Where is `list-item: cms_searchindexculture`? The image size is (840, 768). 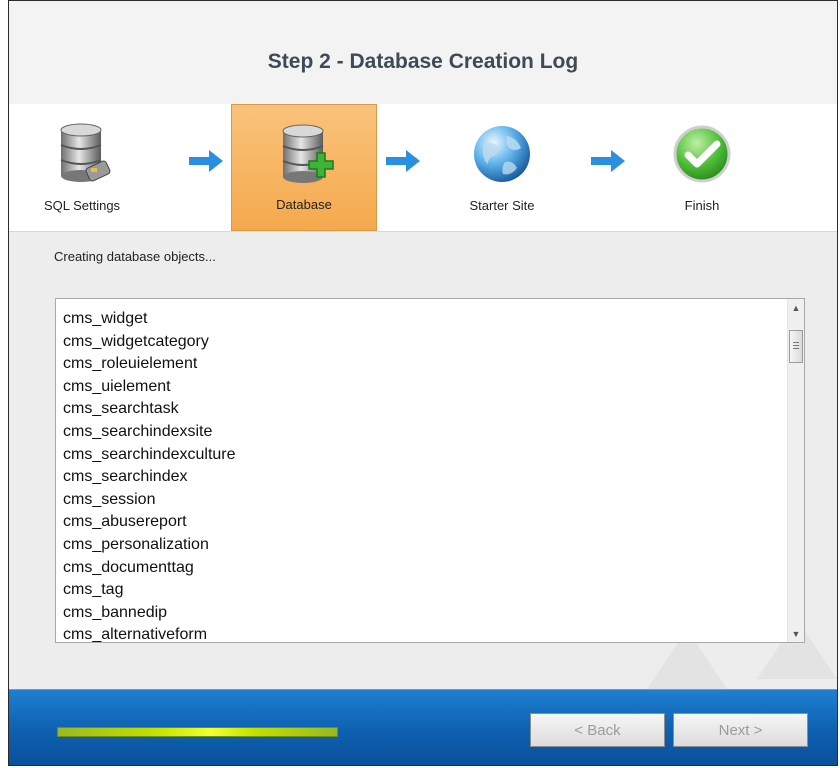 list-item: cms_searchindexculture is located at coordinates (149, 454).